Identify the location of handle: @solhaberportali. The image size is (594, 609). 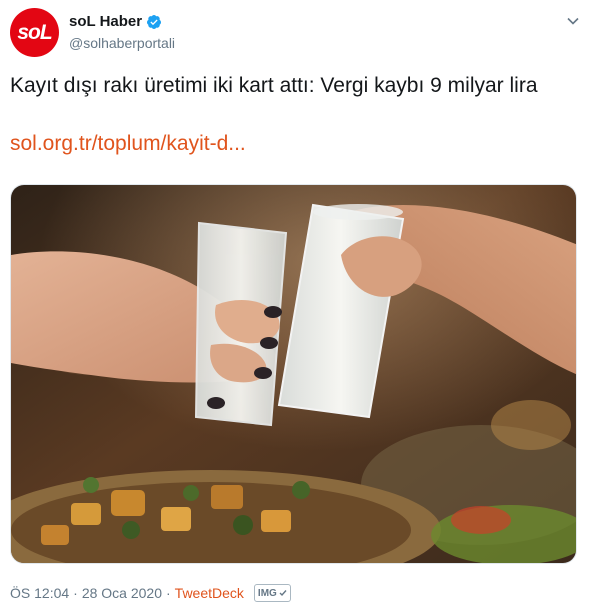
(122, 43).